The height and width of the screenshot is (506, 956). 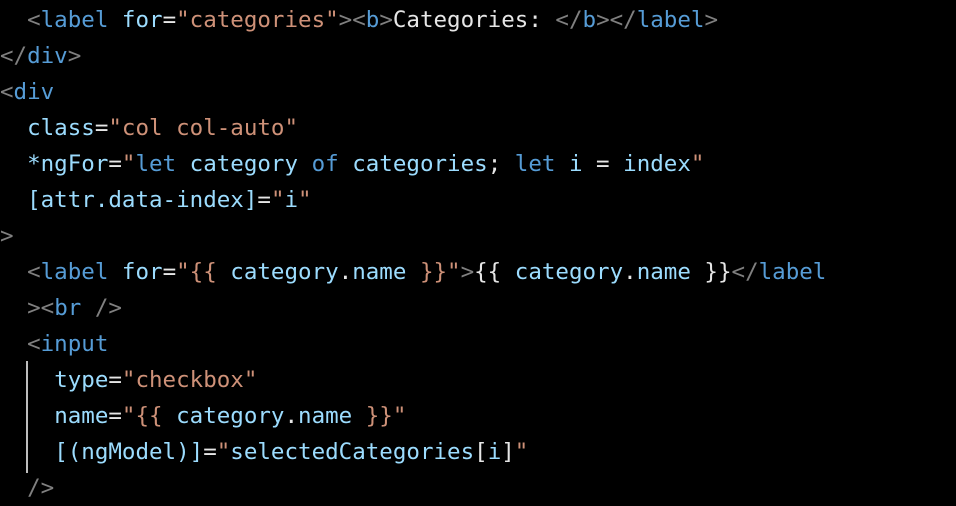 What do you see at coordinates (27, 417) in the screenshot?
I see `indent-guide` at bounding box center [27, 417].